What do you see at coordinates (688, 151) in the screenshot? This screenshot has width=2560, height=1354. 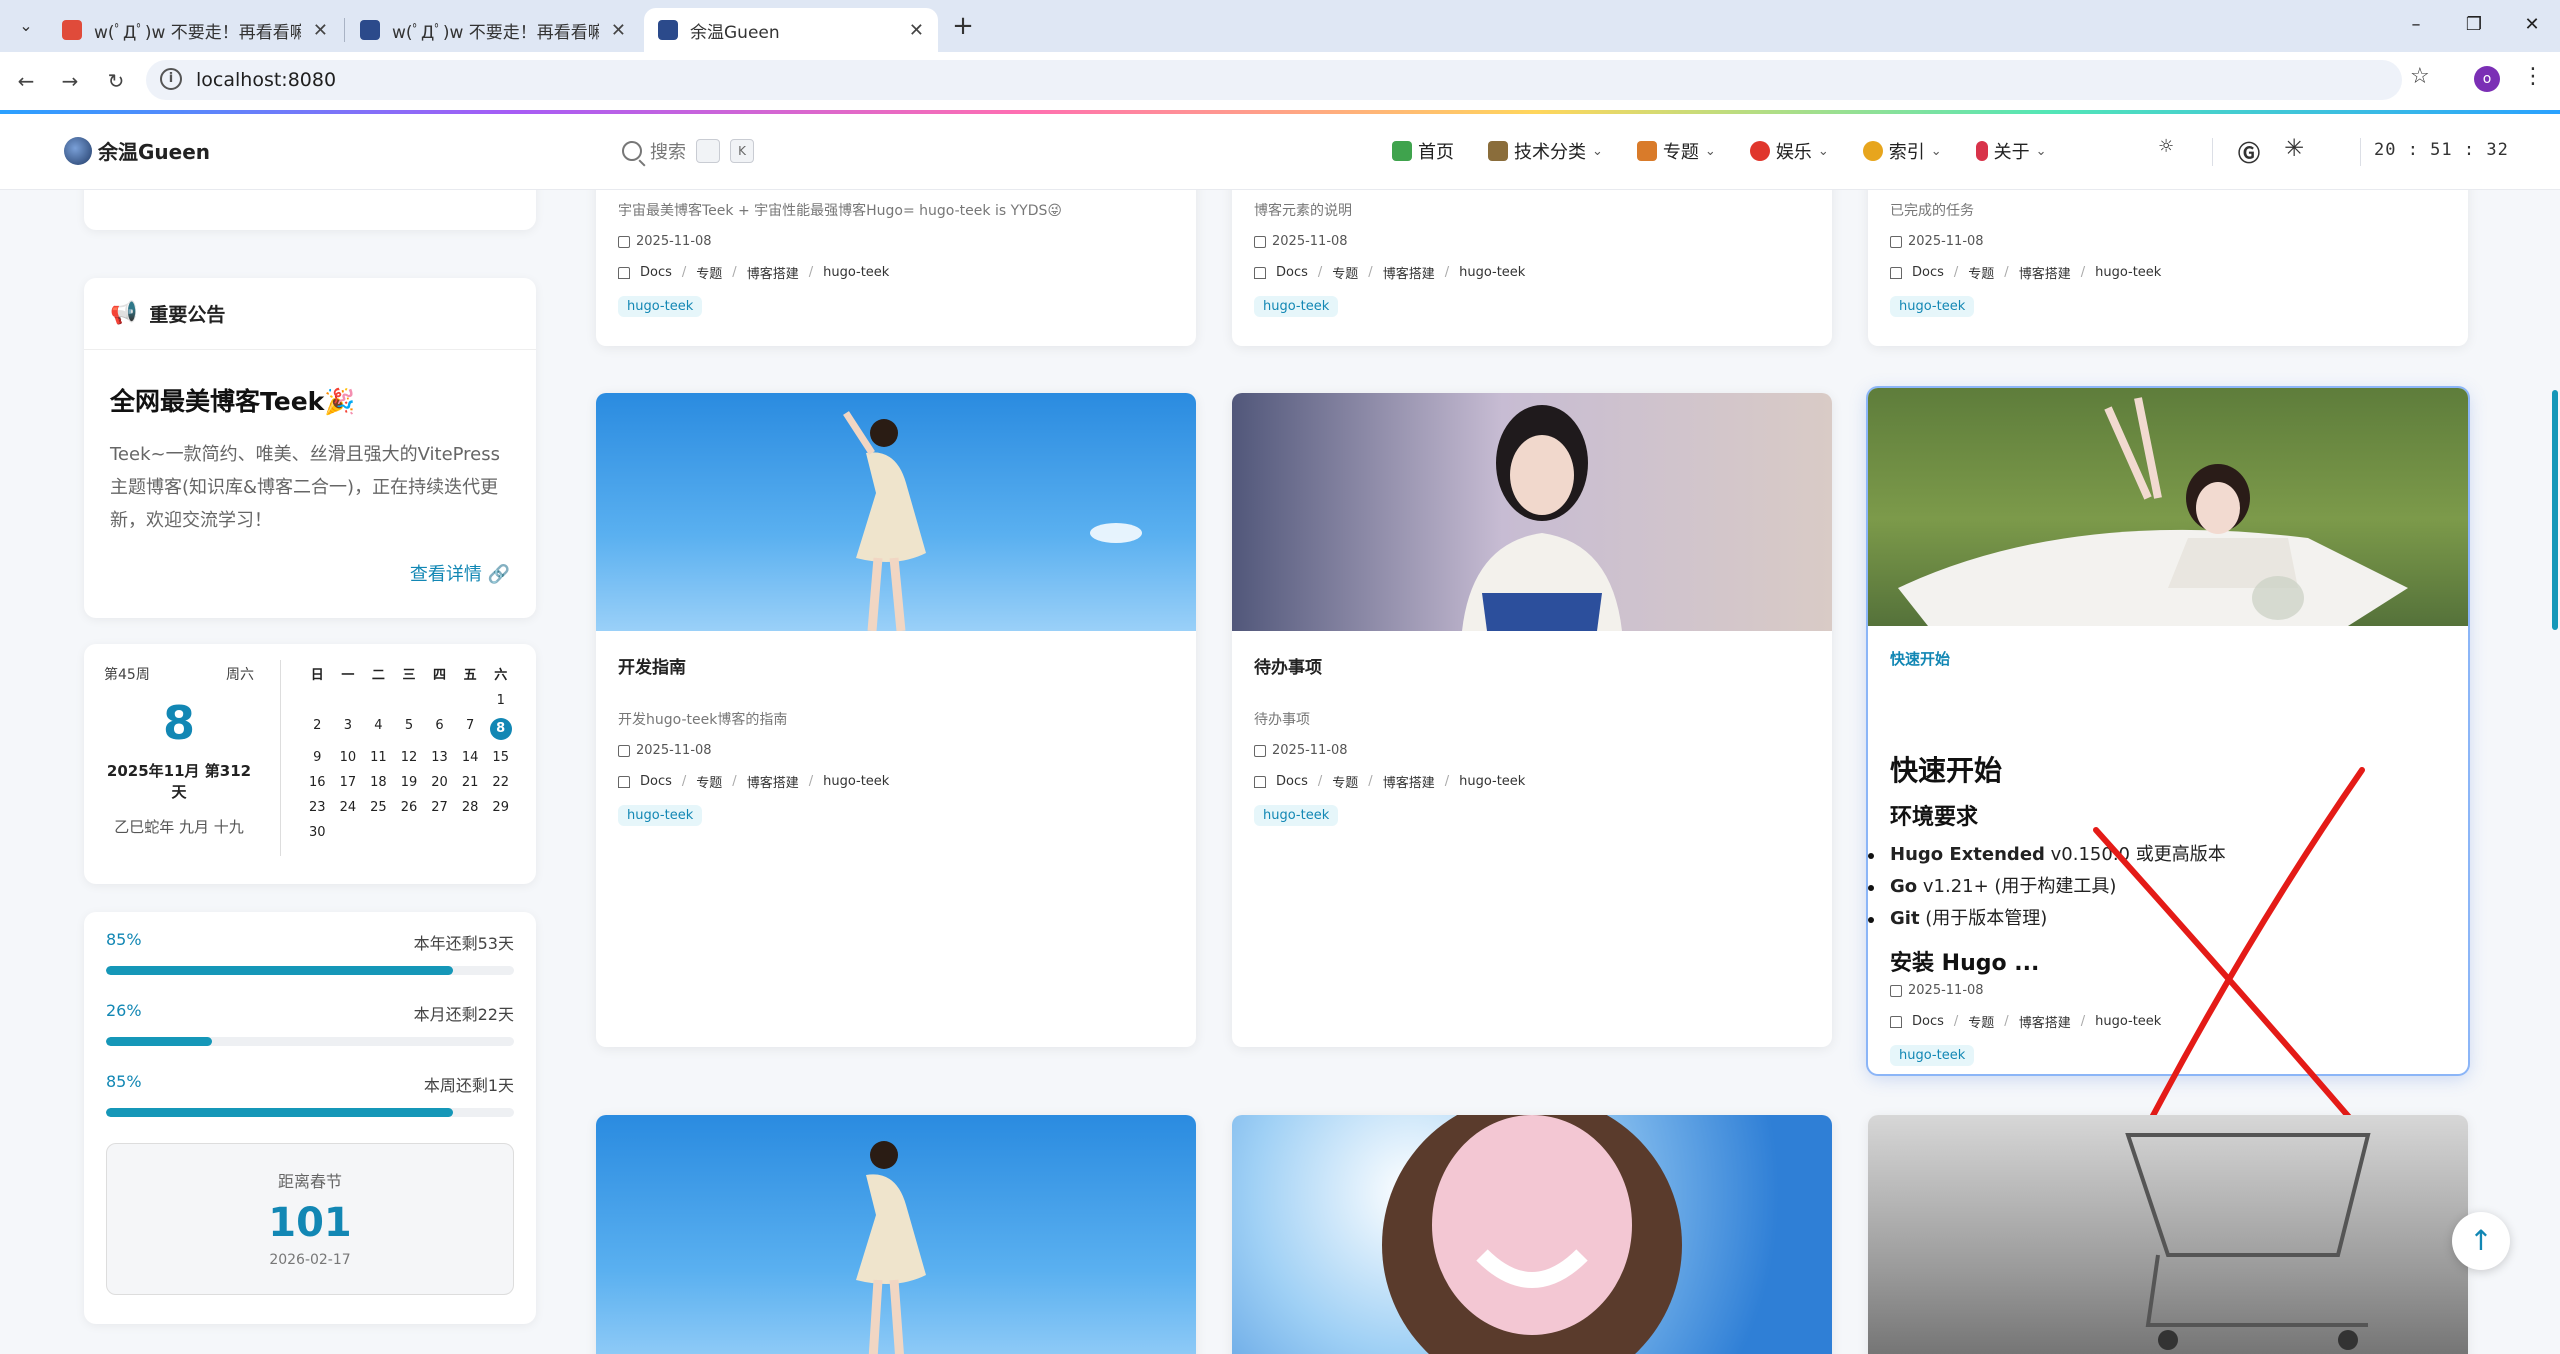 I see `search-box: 搜索 K` at bounding box center [688, 151].